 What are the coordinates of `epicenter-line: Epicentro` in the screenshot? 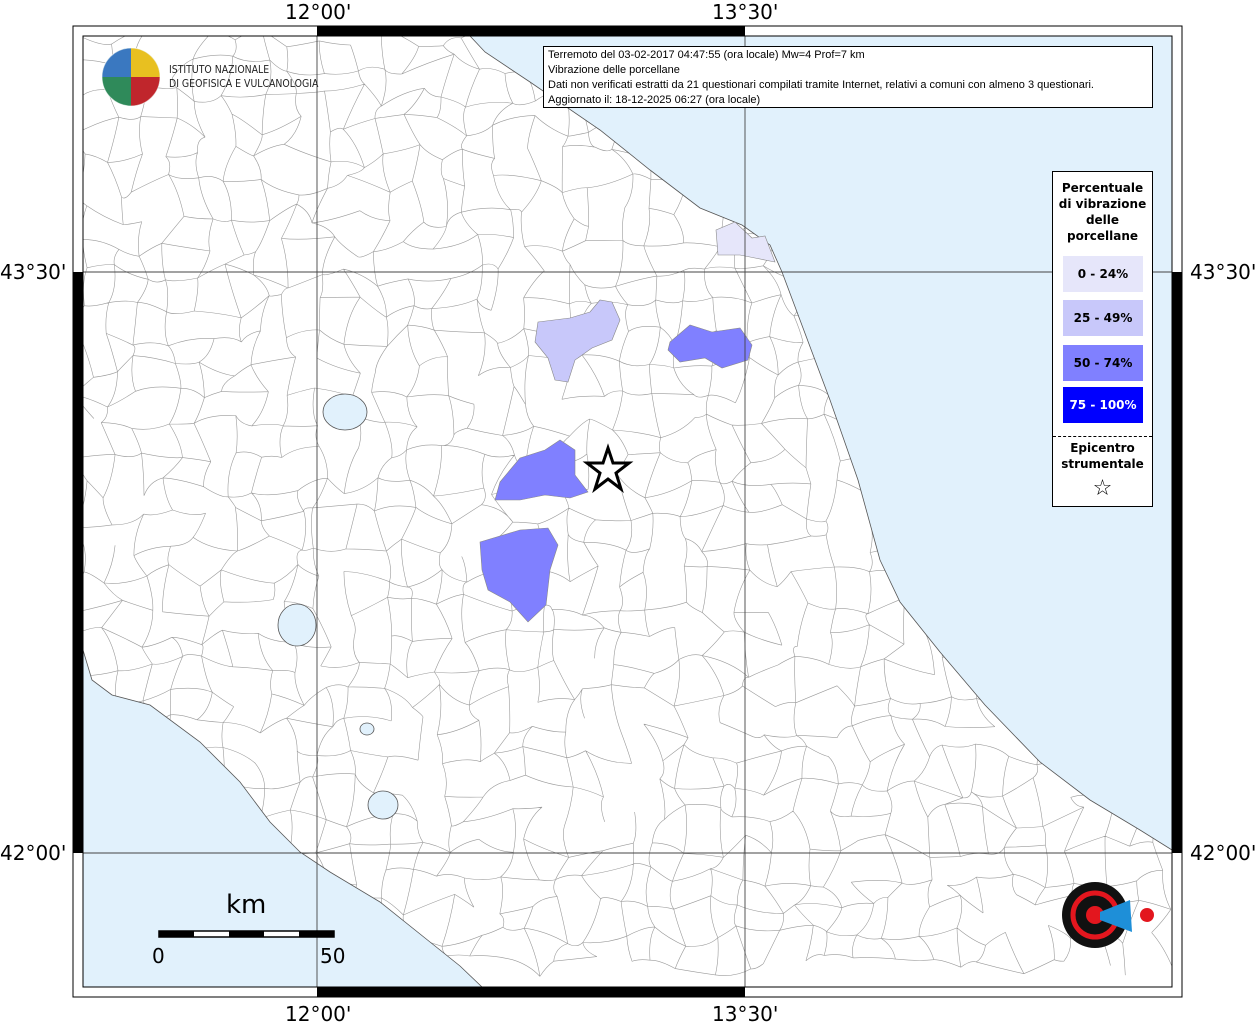 It's located at (1102, 448).